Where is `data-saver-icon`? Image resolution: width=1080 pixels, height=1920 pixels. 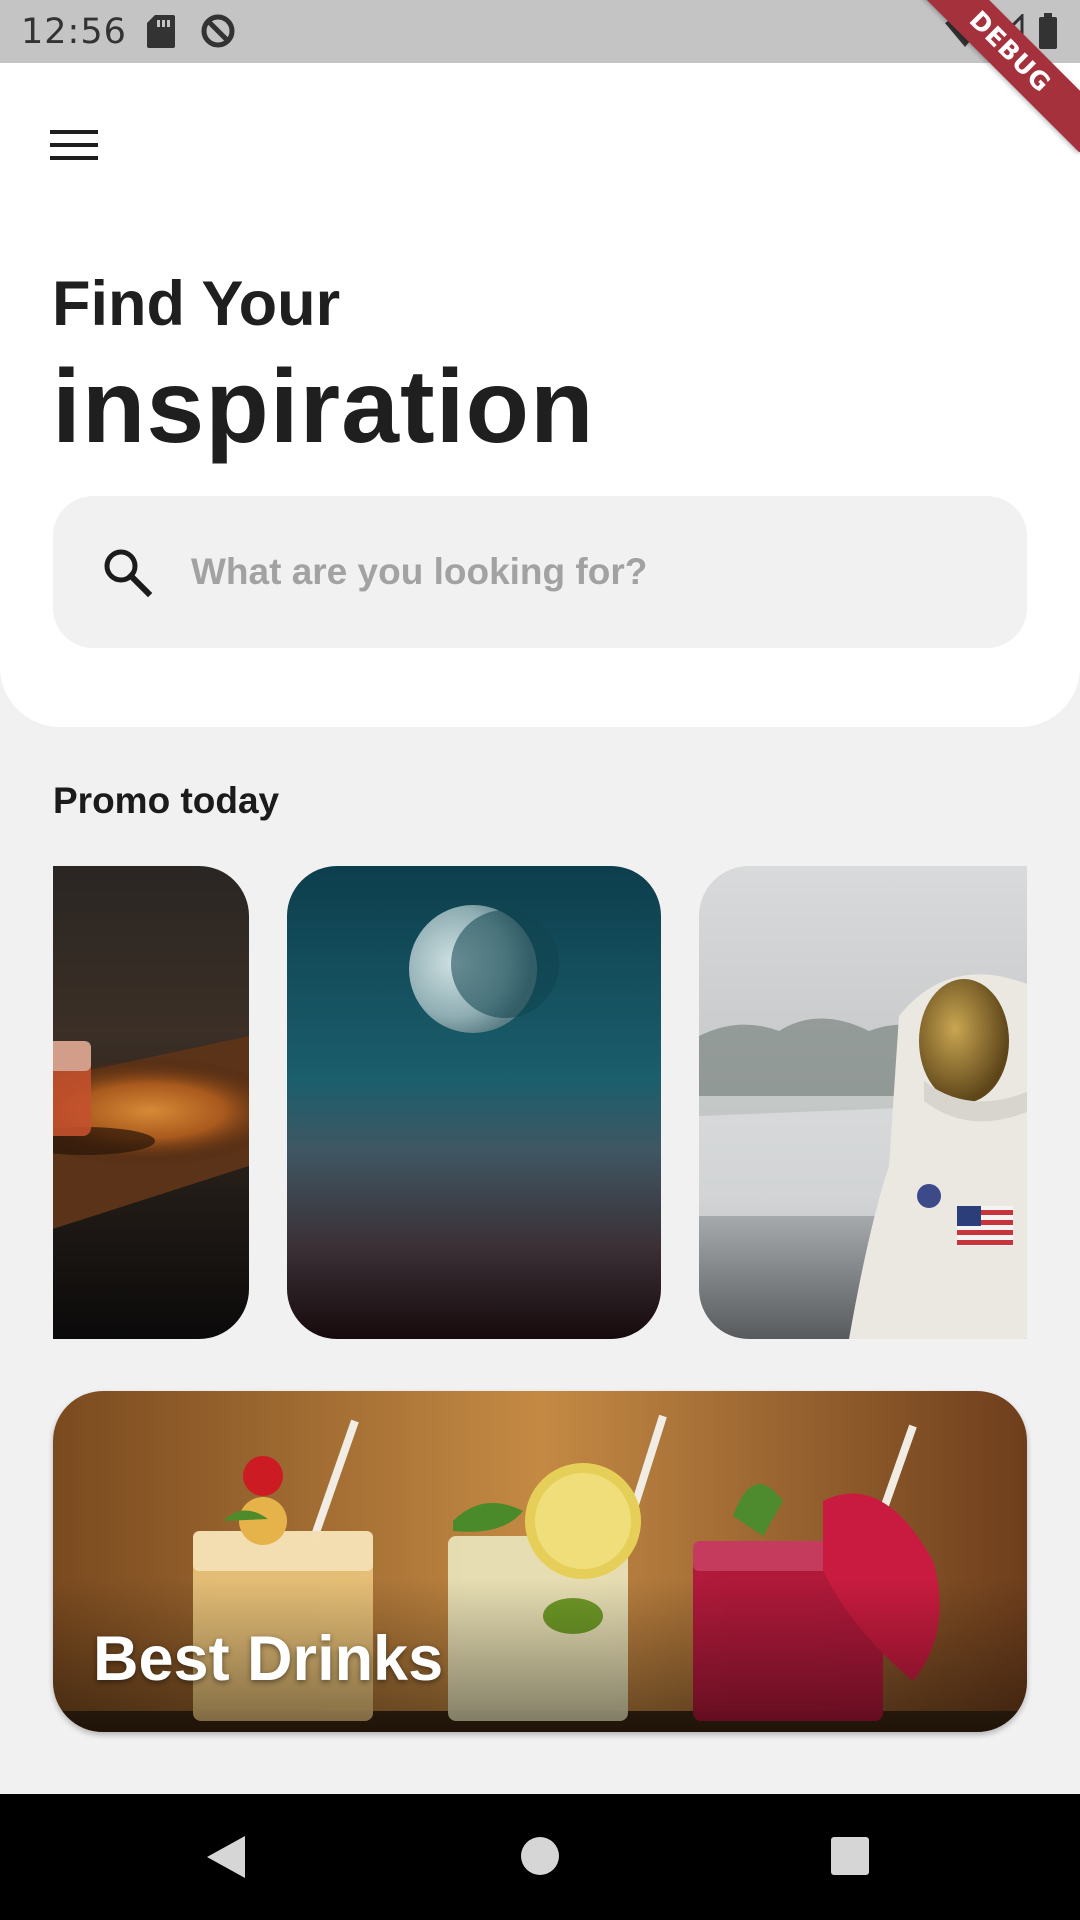
data-saver-icon is located at coordinates (218, 31).